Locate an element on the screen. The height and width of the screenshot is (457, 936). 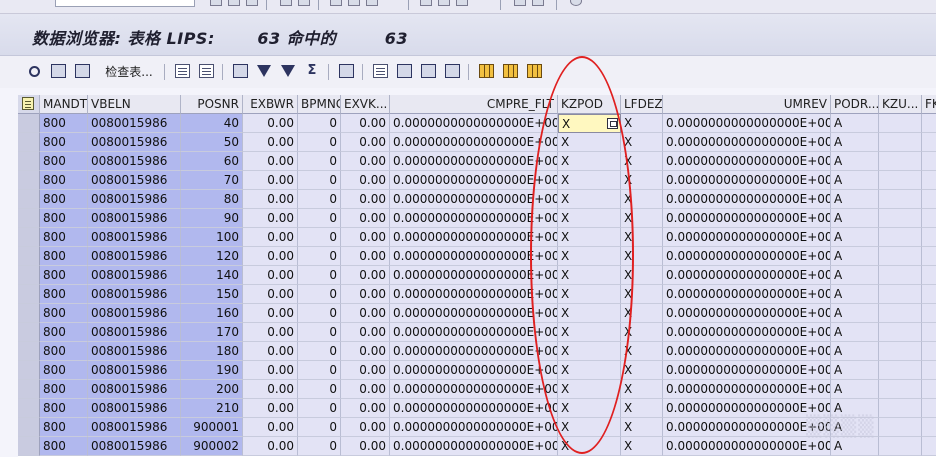
sum-button: Σ is located at coordinates (312, 71).